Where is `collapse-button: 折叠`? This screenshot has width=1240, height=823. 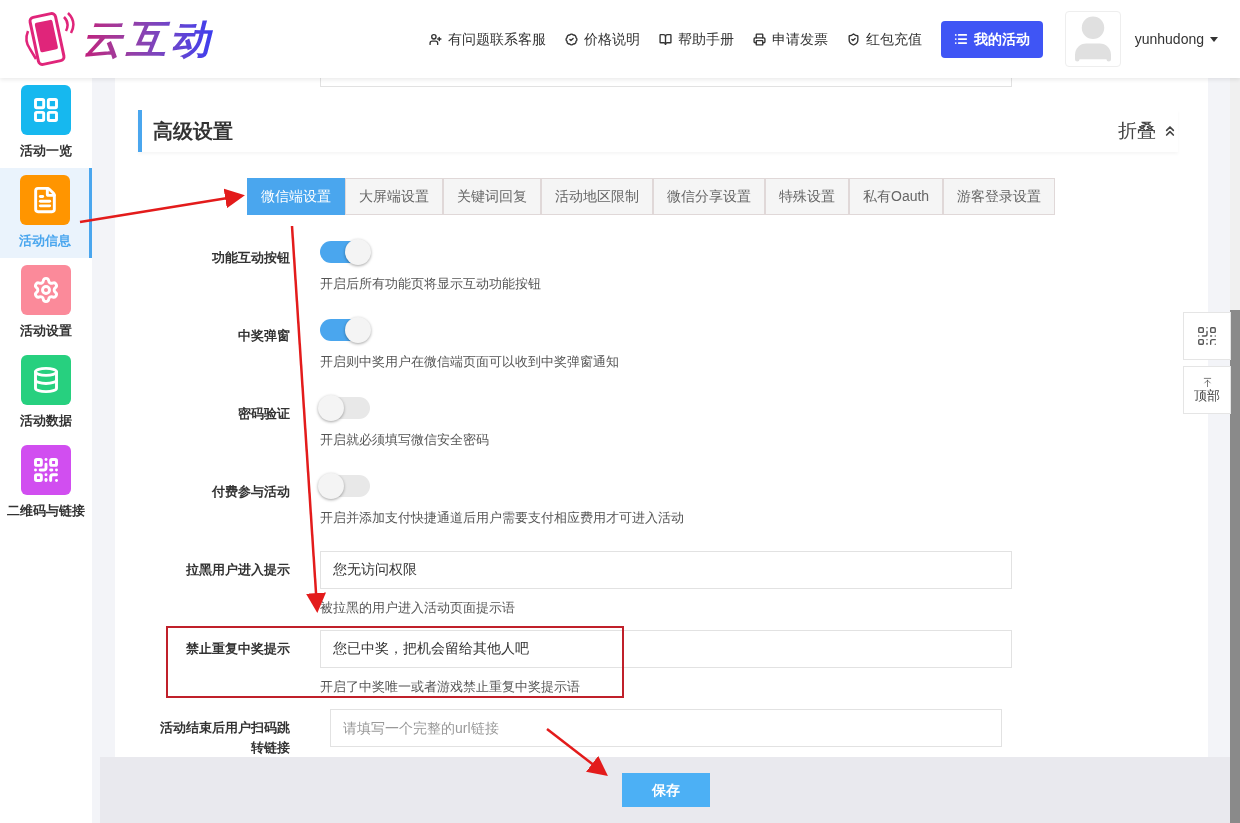 collapse-button: 折叠 is located at coordinates (1148, 131).